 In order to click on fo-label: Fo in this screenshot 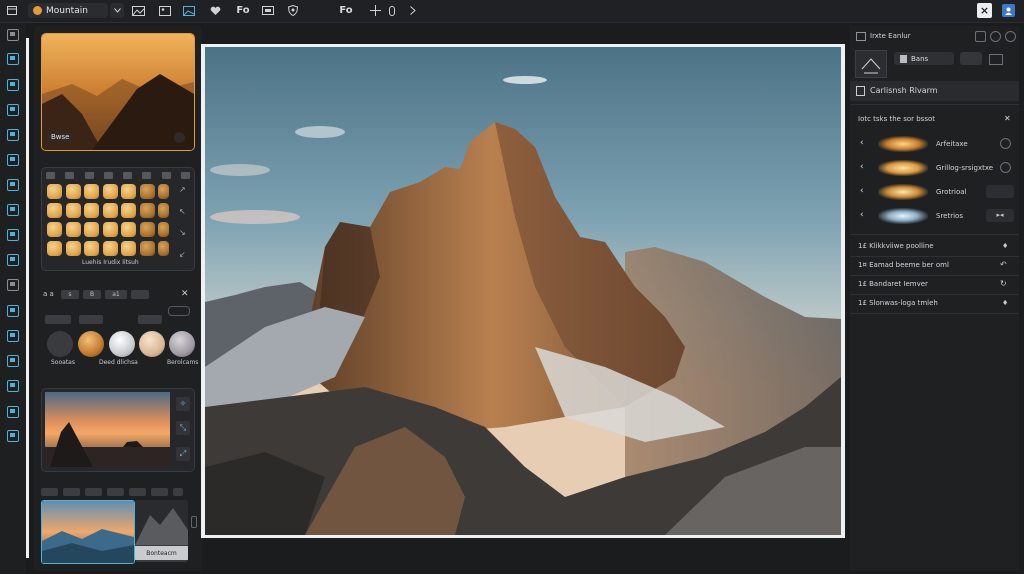, I will do `click(243, 10)`.